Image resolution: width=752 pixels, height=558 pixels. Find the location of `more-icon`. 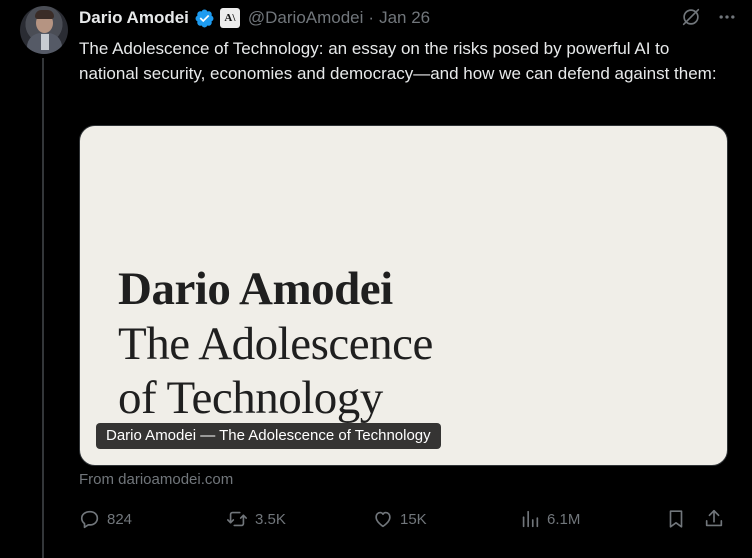

more-icon is located at coordinates (727, 17).